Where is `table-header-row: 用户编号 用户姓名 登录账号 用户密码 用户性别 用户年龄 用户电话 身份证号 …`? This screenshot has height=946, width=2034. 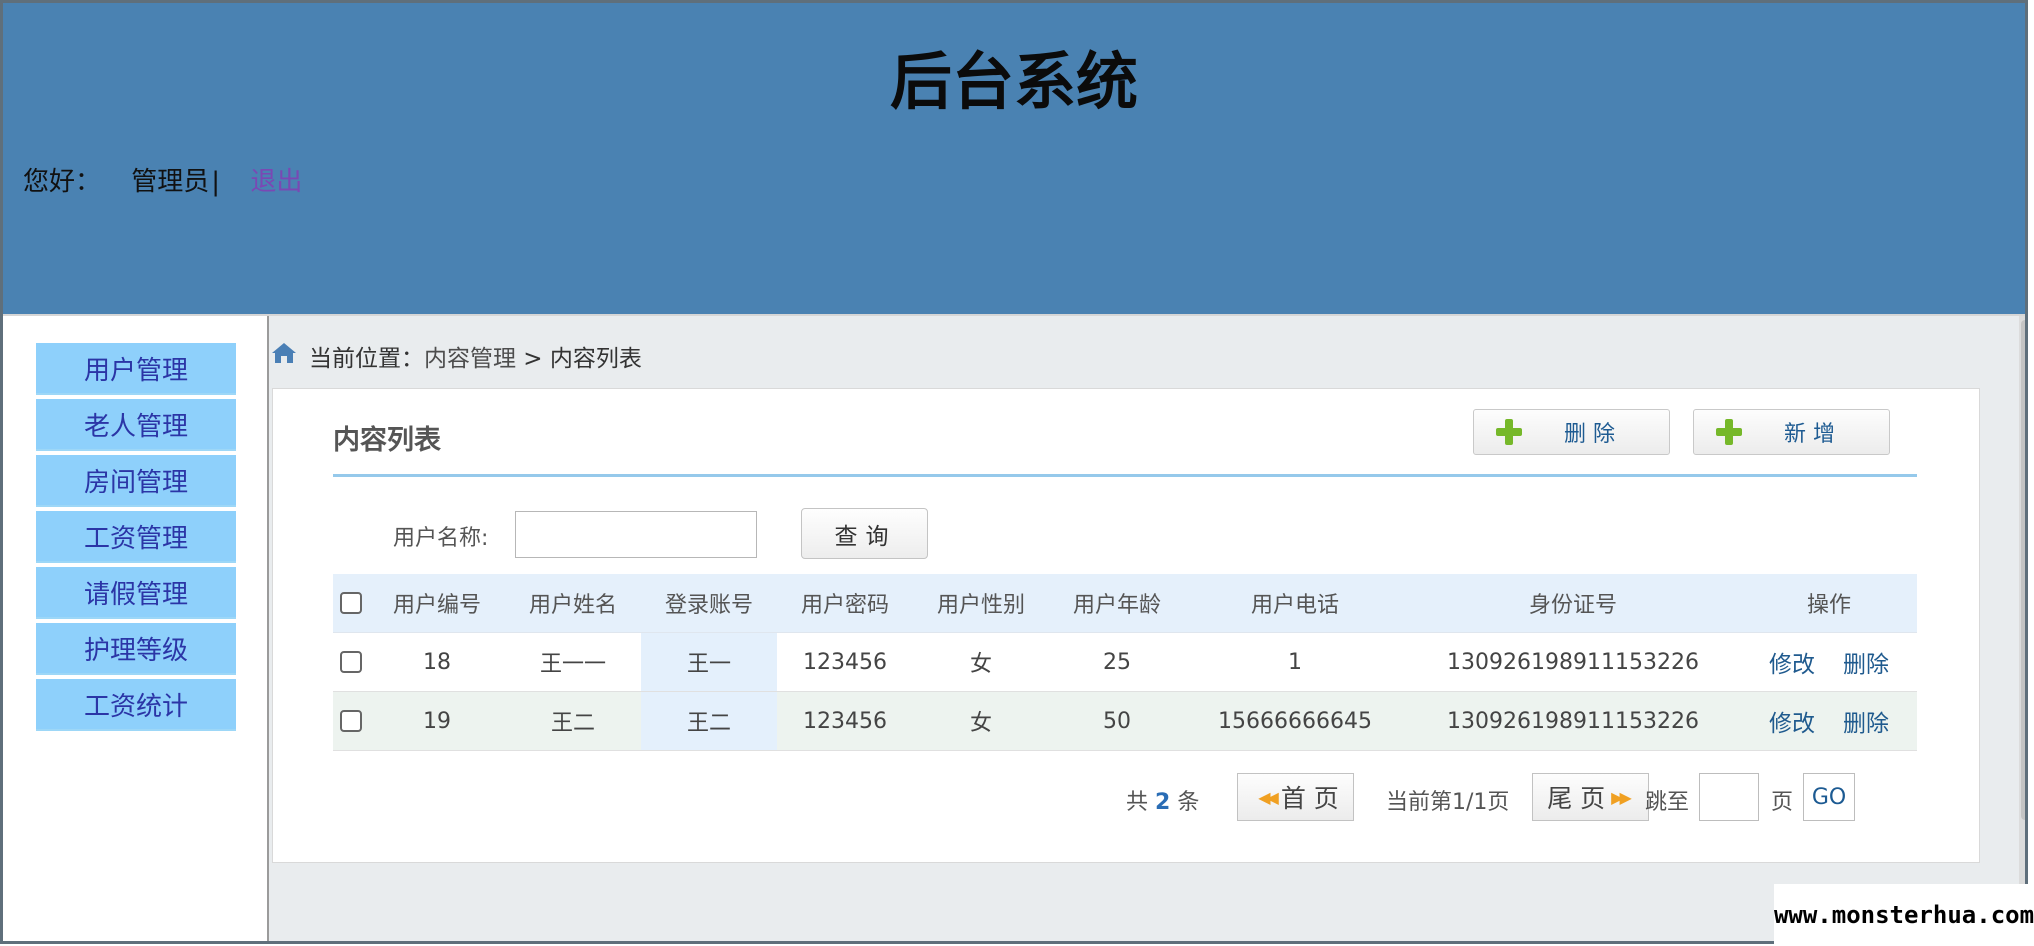 table-header-row: 用户编号 用户姓名 登录账号 用户密码 用户性别 用户年龄 用户电话 身份证号 … is located at coordinates (1125, 603).